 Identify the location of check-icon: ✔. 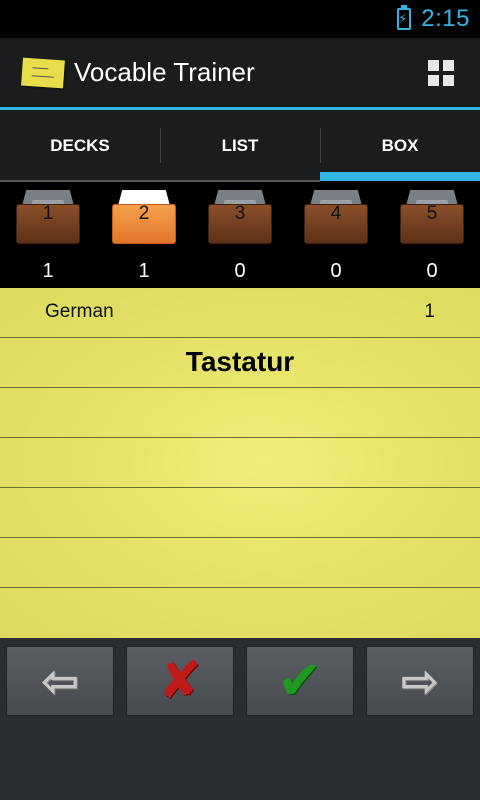
(300, 681).